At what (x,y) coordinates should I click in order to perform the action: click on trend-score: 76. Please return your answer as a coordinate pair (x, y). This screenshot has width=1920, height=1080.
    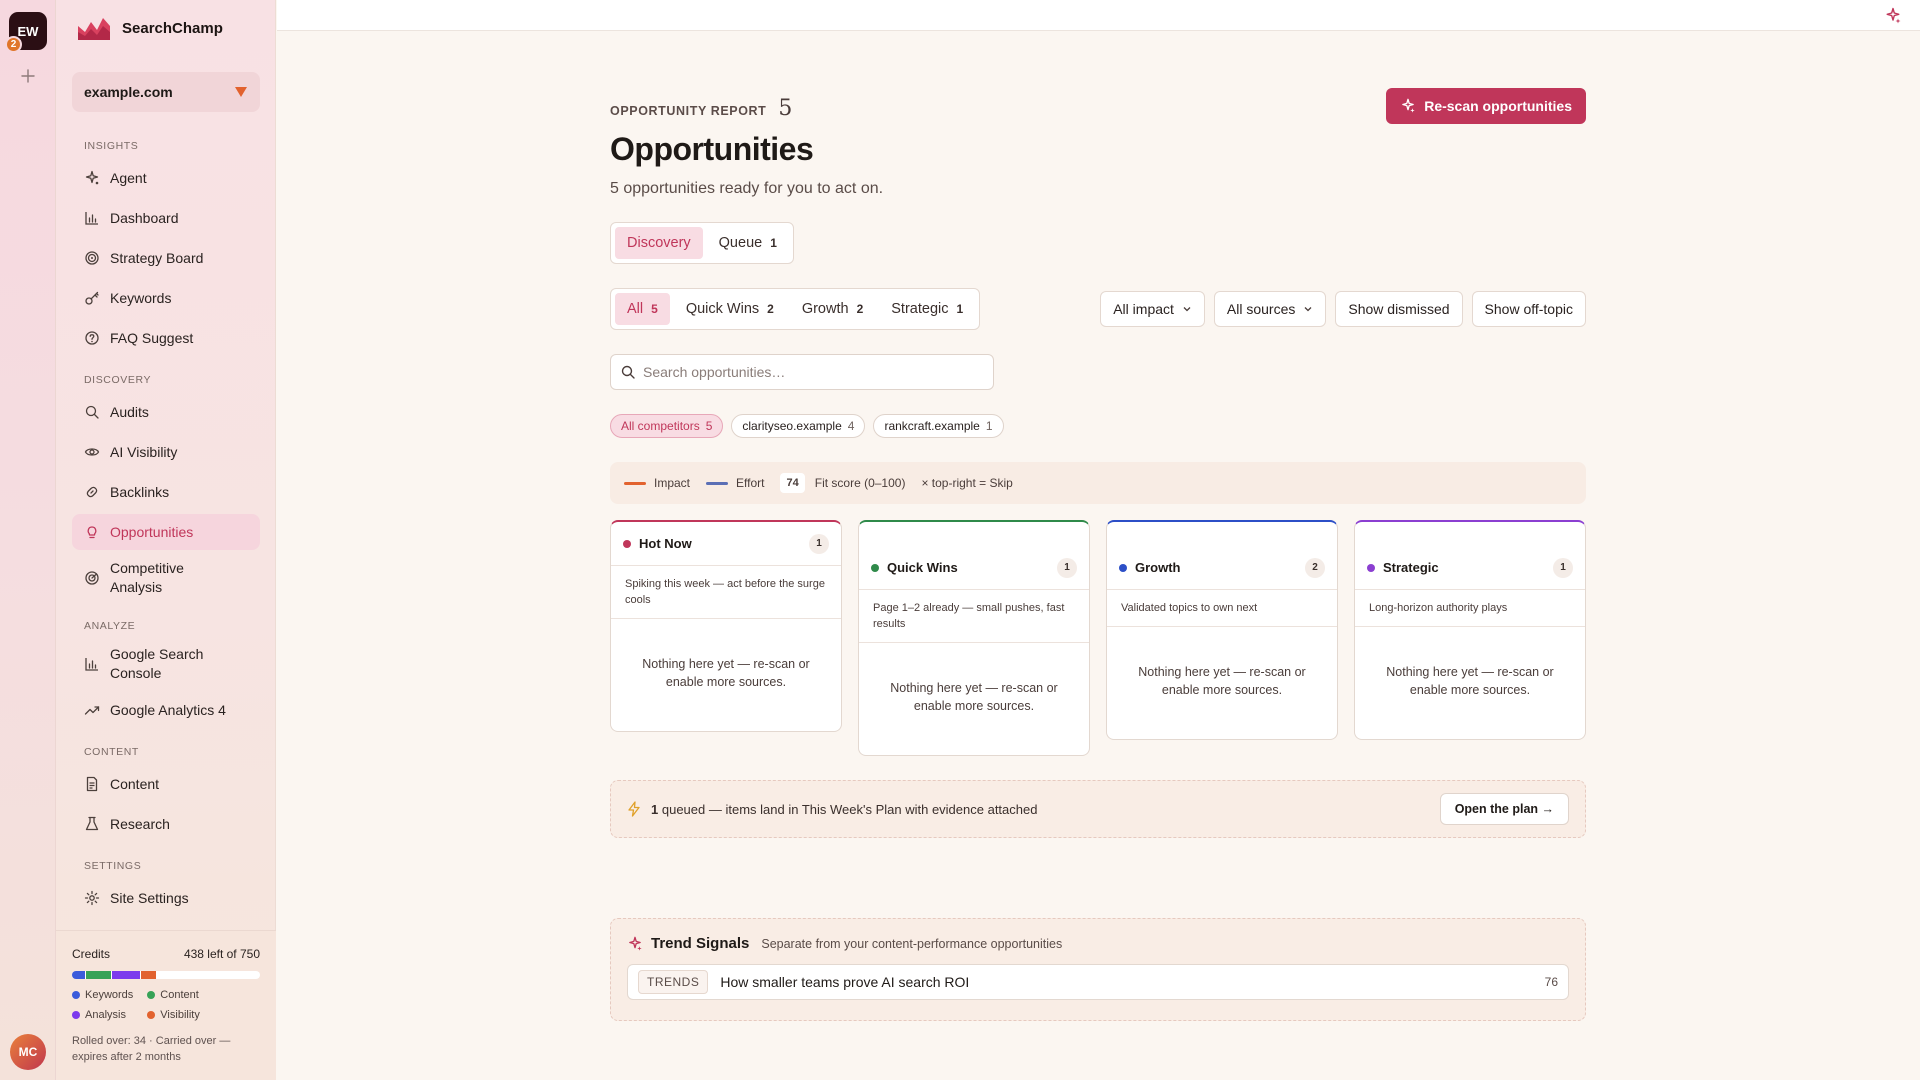
    Looking at the image, I should click on (1551, 982).